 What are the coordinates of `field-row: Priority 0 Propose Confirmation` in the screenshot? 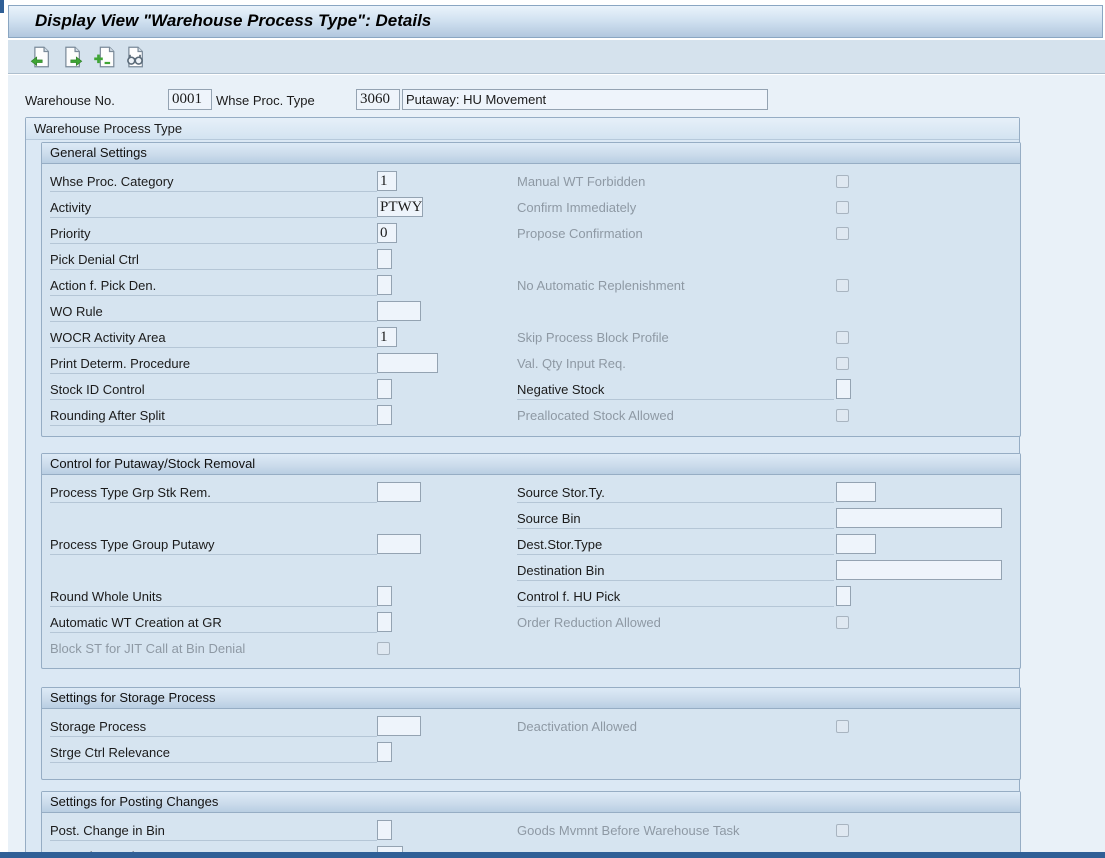 It's located at (531, 234).